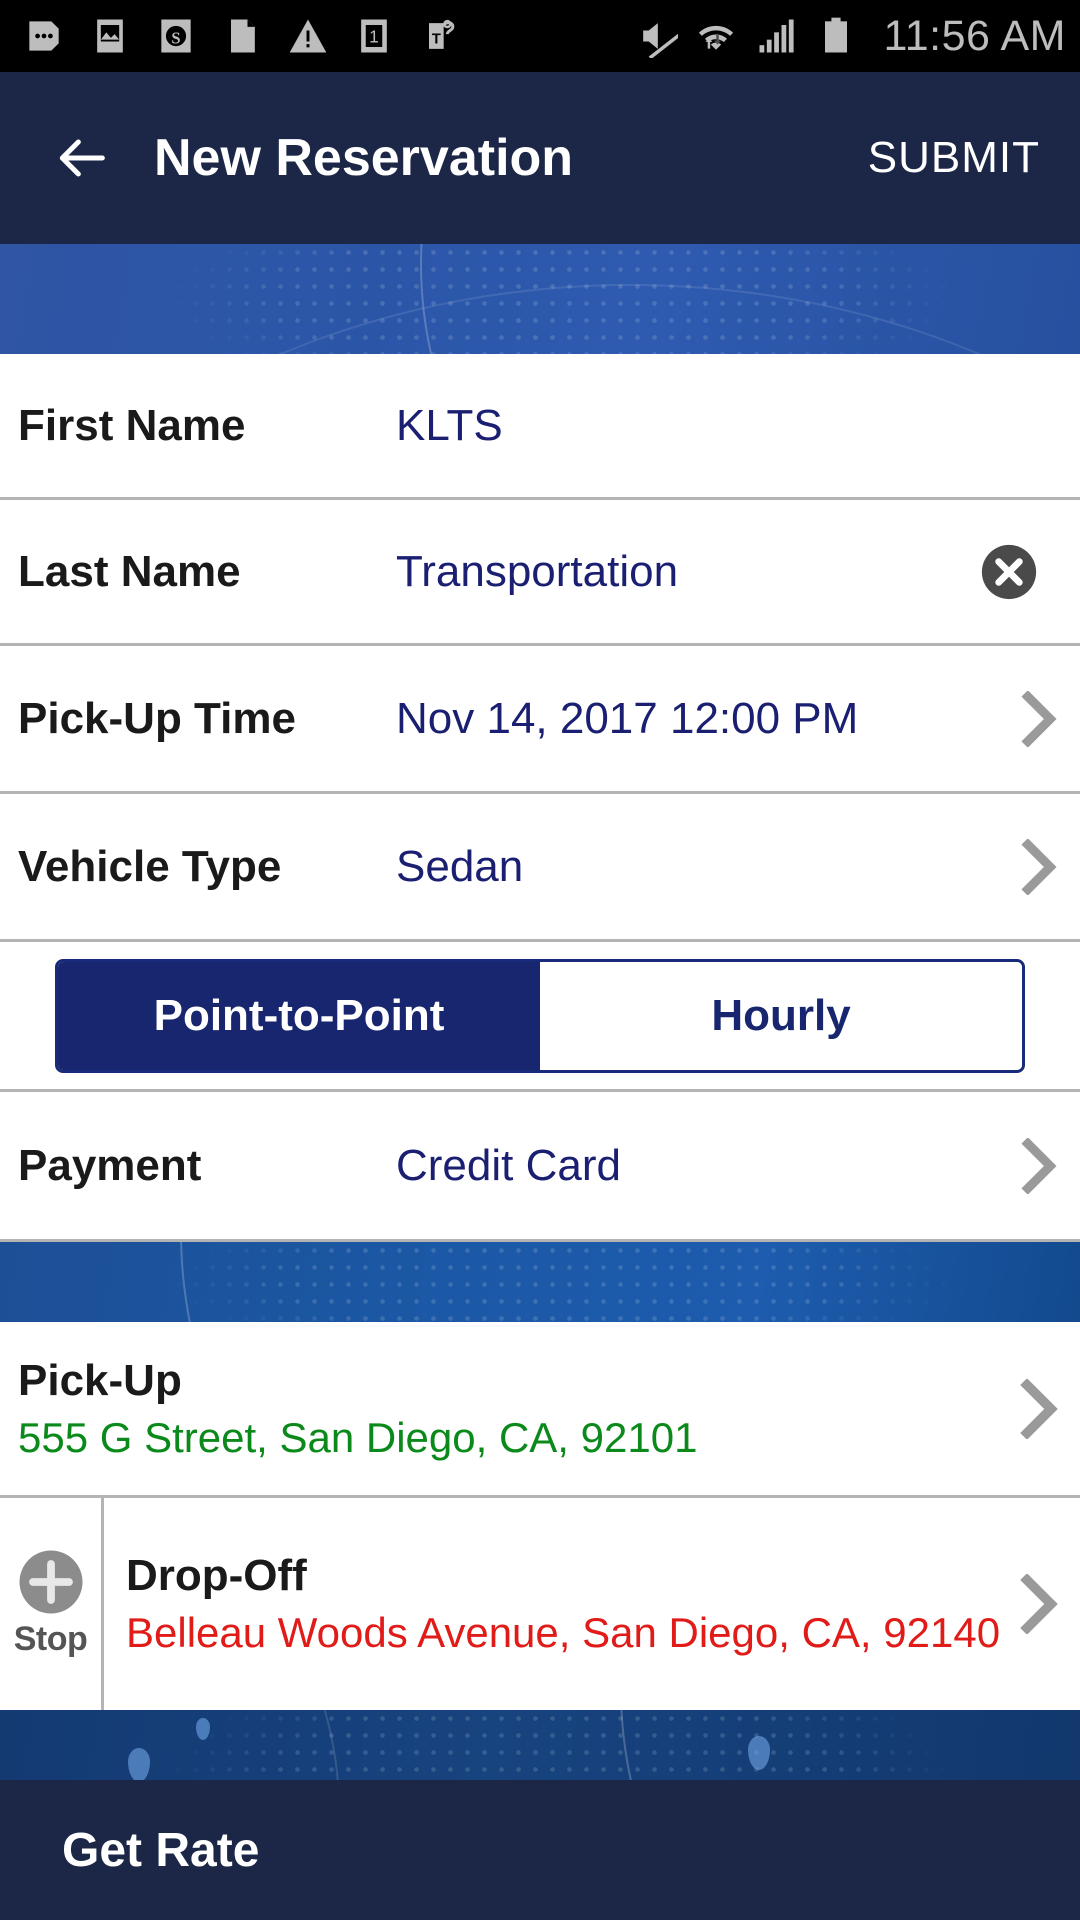 Image resolution: width=1080 pixels, height=1920 pixels. I want to click on pickup-address: 555 G Street, San Diego, CA, 92101, so click(358, 1437).